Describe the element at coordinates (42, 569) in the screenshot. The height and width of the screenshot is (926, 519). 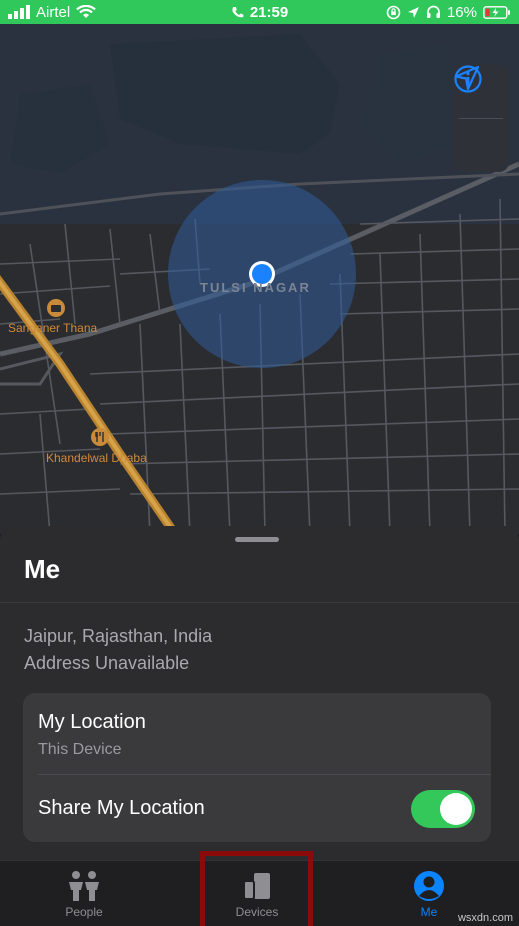
I see `sheet-title: Me` at that location.